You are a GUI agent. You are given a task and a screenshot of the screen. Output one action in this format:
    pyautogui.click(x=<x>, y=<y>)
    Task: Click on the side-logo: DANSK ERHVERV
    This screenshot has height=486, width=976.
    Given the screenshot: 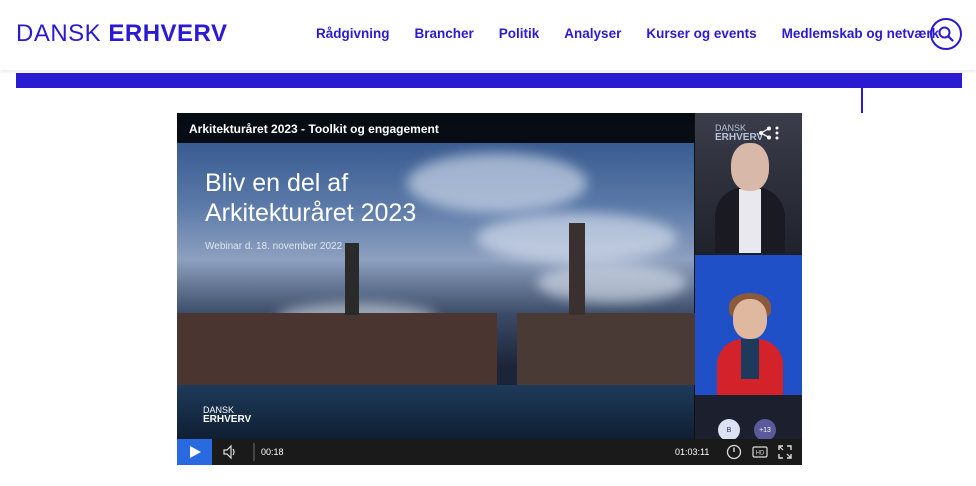 What is the action you would take?
    pyautogui.click(x=739, y=133)
    